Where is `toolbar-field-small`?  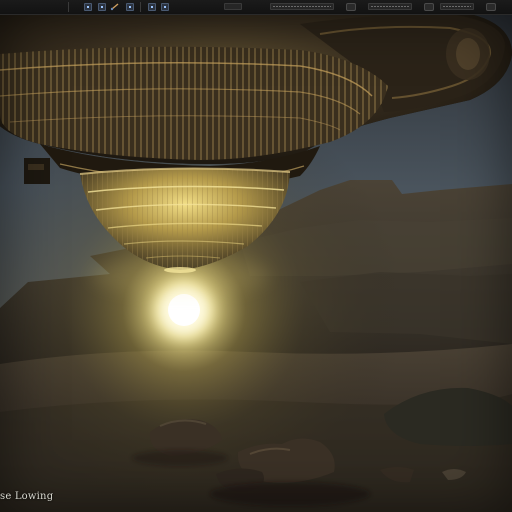 toolbar-field-small is located at coordinates (233, 6).